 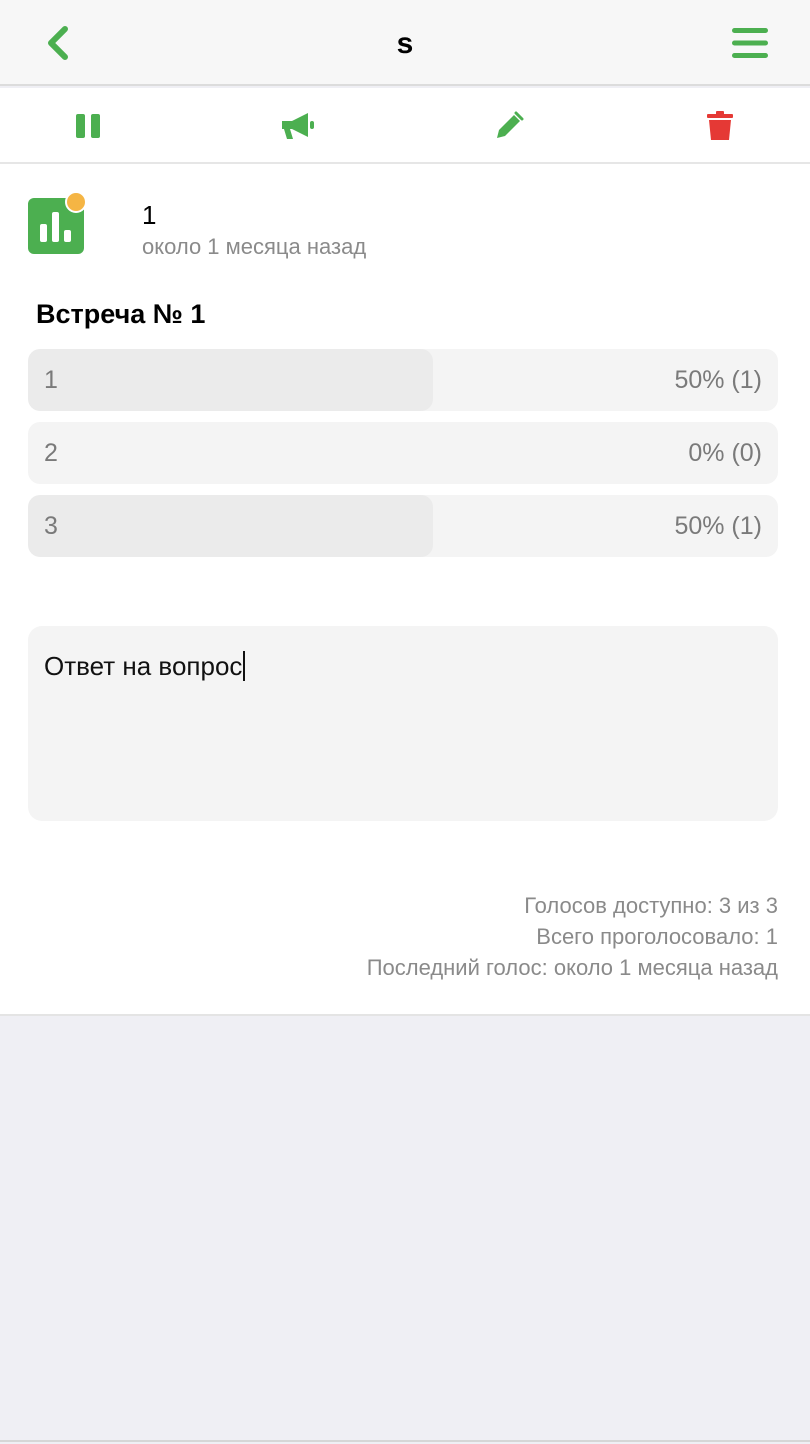 I want to click on poll-option: 3 50% (1), so click(x=403, y=526).